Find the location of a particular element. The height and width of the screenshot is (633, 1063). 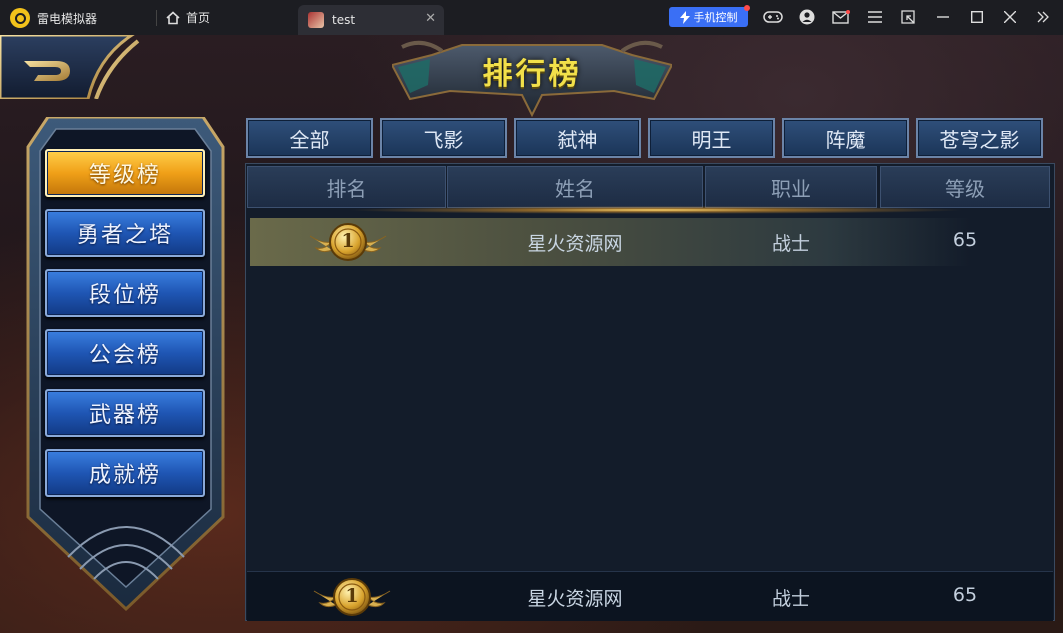

menu-achievement-rank: 成就榜 is located at coordinates (125, 473).